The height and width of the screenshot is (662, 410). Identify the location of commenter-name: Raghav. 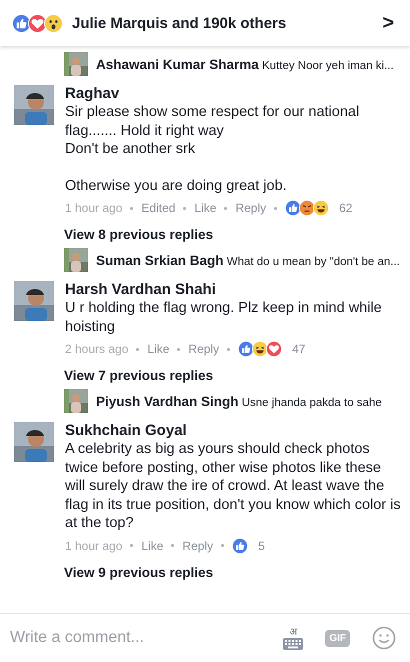
(233, 93).